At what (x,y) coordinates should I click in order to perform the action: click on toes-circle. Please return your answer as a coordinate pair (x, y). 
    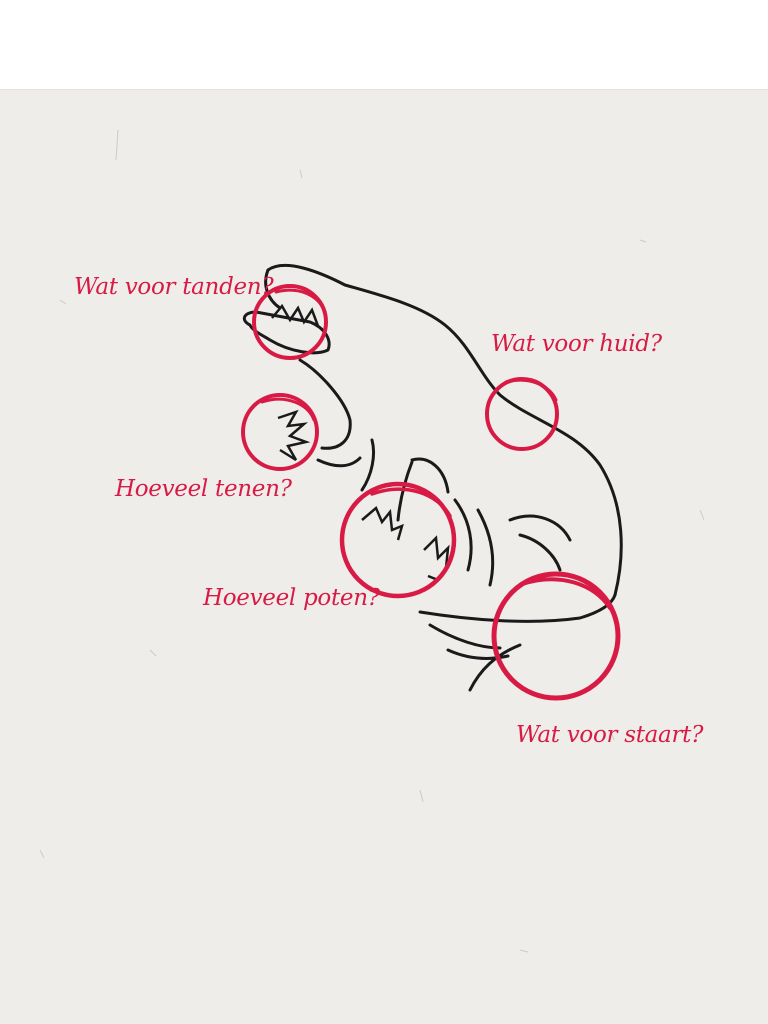
    Looking at the image, I should click on (280, 432).